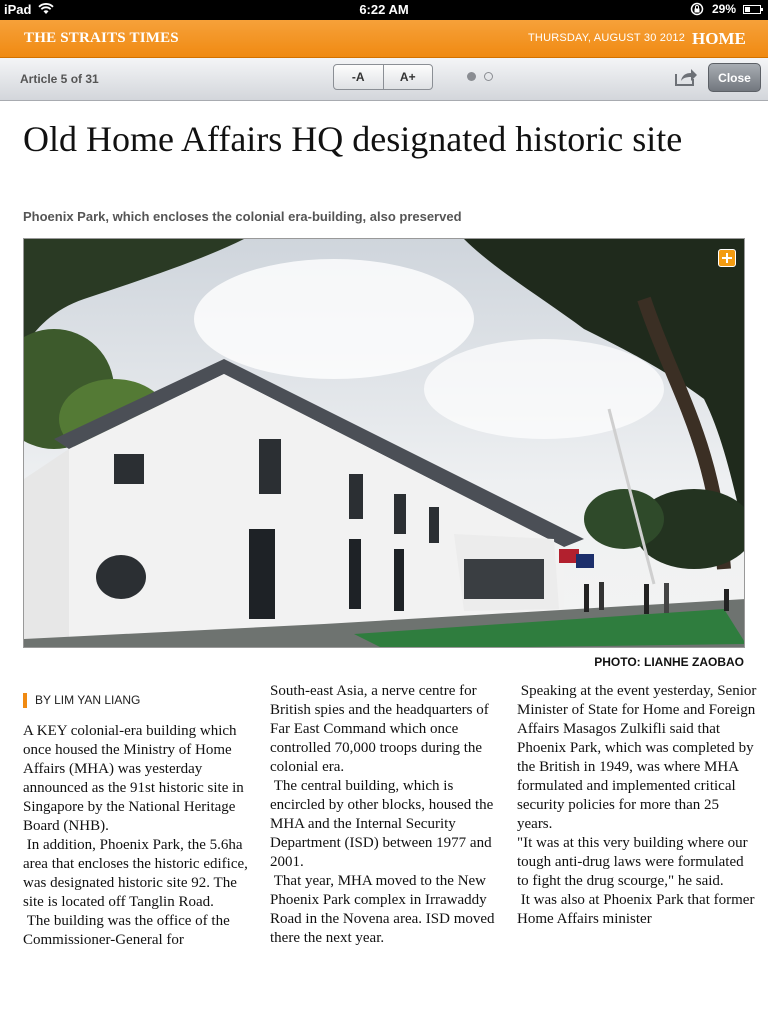 The width and height of the screenshot is (768, 1024). Describe the element at coordinates (727, 258) in the screenshot. I see `expand-photo-icon` at that location.